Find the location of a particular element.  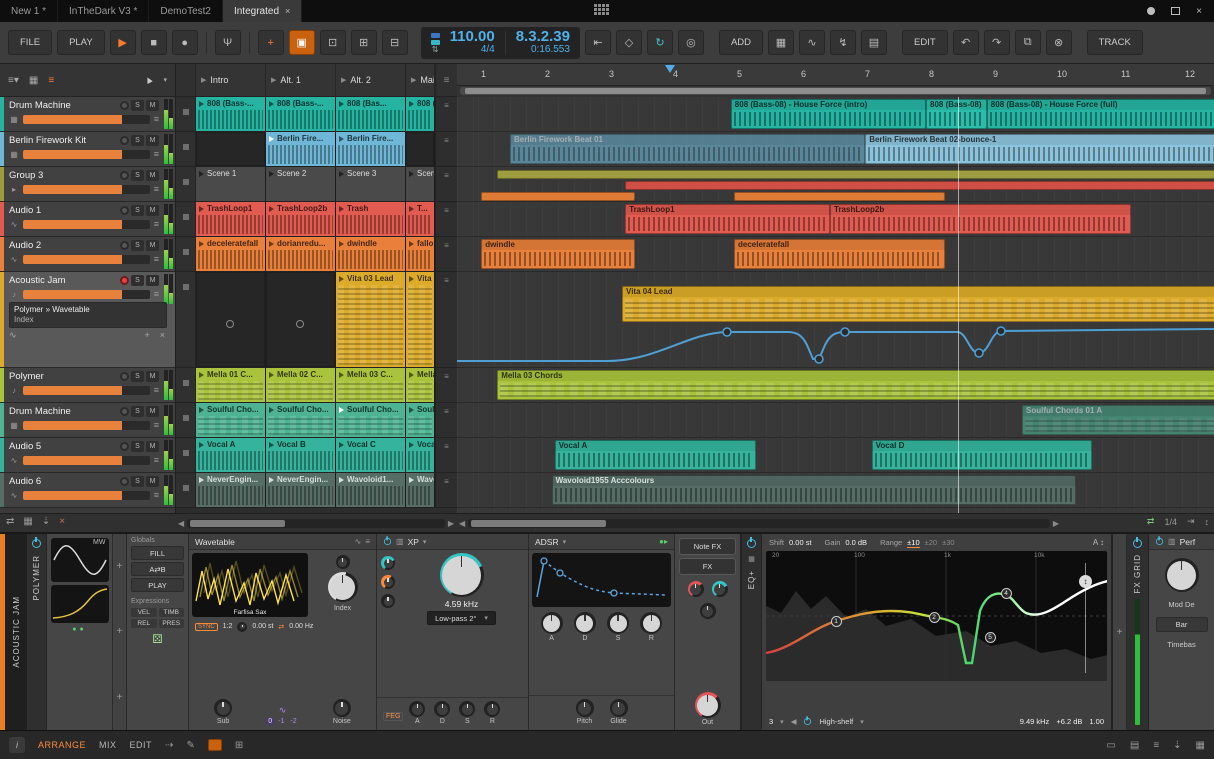

track-list-menu-icon: ≡▾ is located at coordinates (13, 80).